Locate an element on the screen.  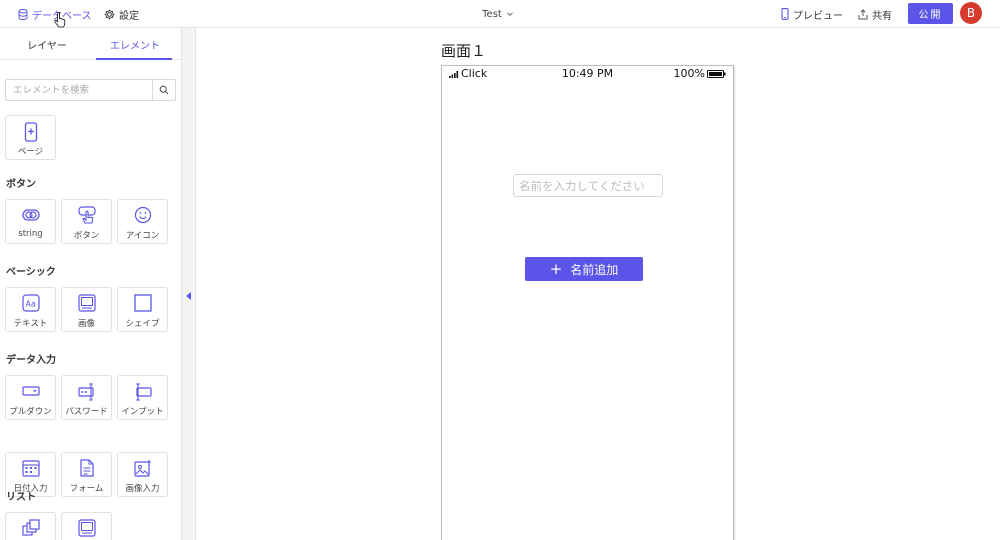
element-tile-card-list is located at coordinates (86, 526).